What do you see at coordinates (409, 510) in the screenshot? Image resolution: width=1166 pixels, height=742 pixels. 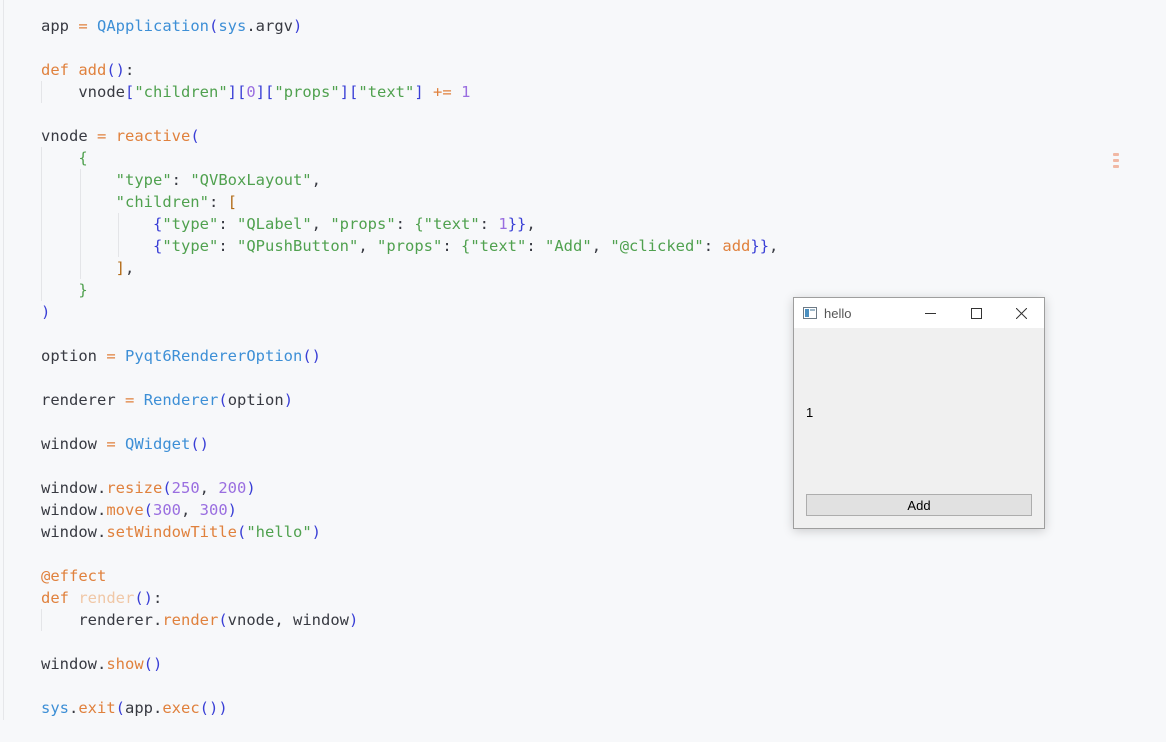 I see `code-line: window.move(300, 300)` at bounding box center [409, 510].